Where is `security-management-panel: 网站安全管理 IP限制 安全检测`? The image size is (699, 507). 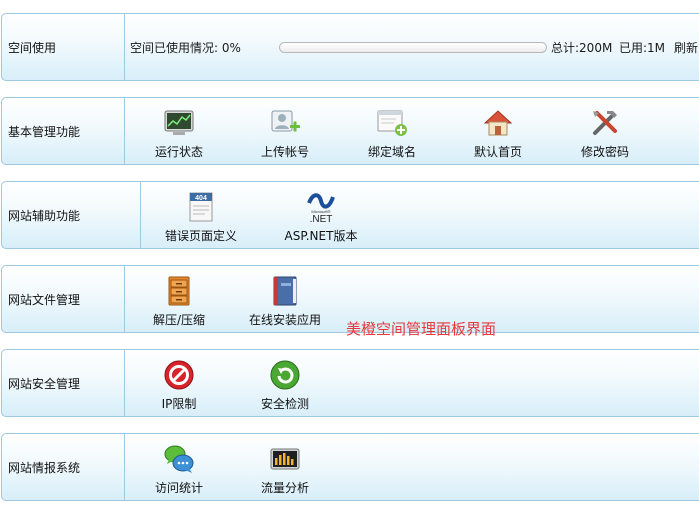
security-management-panel: 网站安全管理 IP限制 安全检测 is located at coordinates (350, 383).